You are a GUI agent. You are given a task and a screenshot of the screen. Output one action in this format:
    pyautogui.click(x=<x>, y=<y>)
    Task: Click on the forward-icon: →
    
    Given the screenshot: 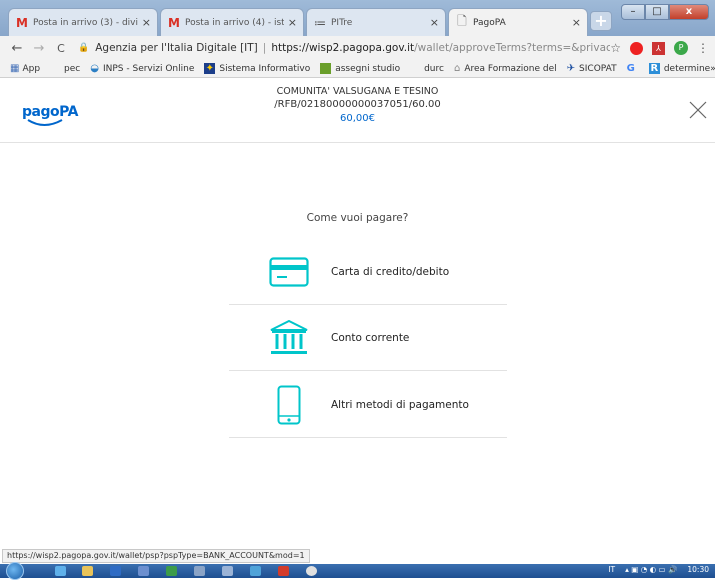 What is the action you would take?
    pyautogui.click(x=39, y=48)
    